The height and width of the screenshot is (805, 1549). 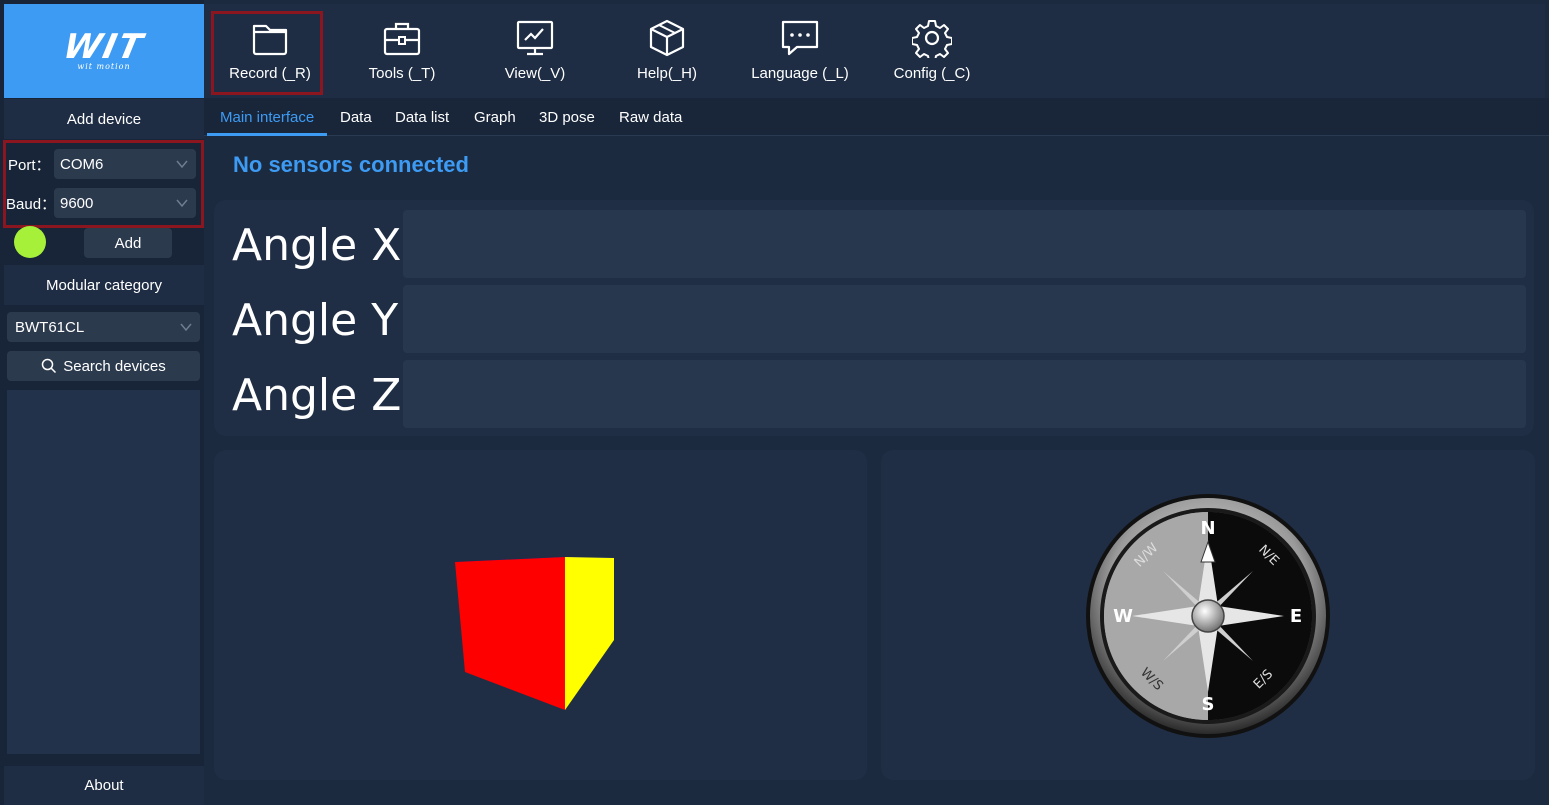 I want to click on baud-row: Baud： 9600, so click(x=101, y=203).